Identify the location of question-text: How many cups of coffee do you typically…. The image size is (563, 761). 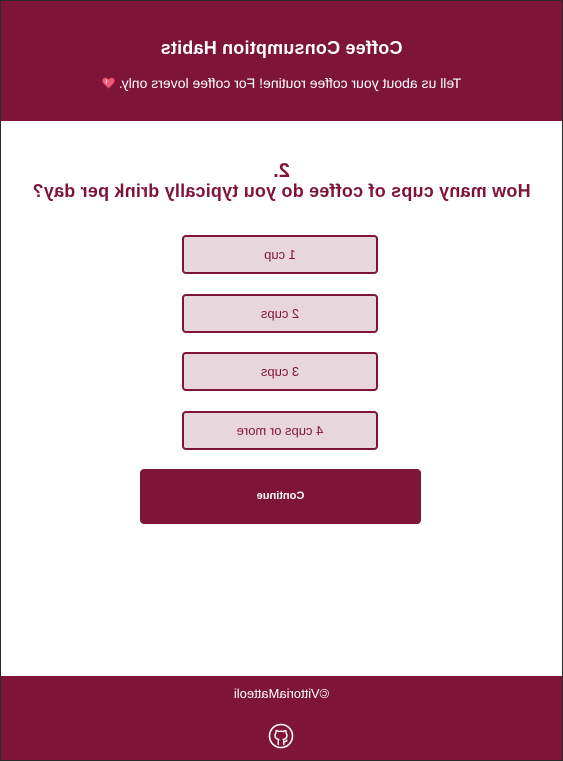
(281, 191).